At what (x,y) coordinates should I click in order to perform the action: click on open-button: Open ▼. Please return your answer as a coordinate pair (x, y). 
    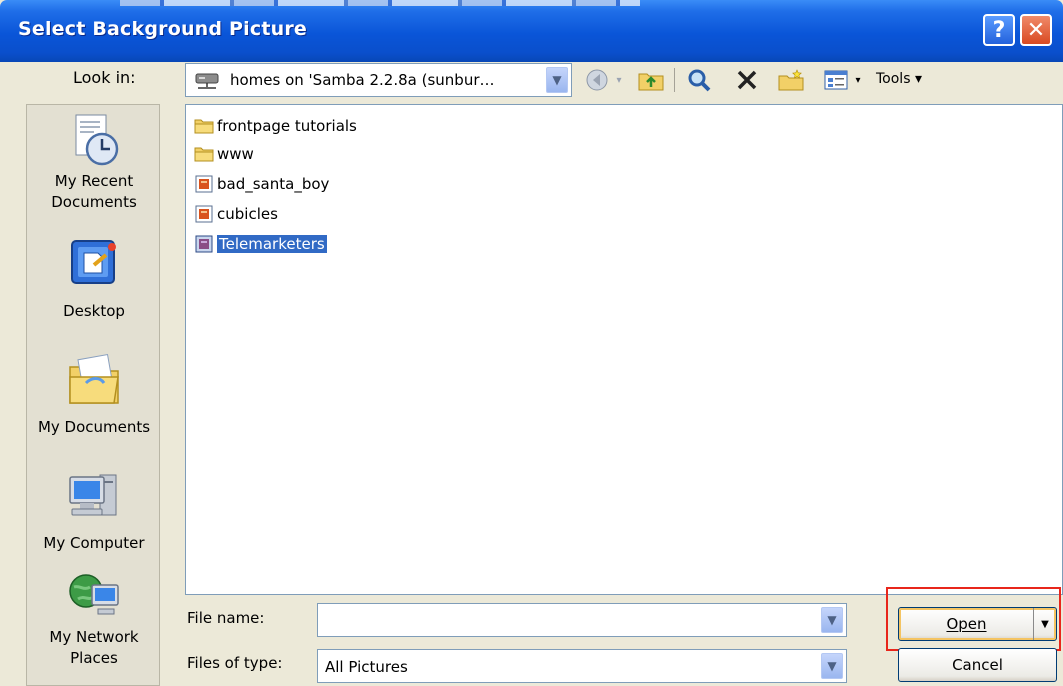
    Looking at the image, I should click on (977, 624).